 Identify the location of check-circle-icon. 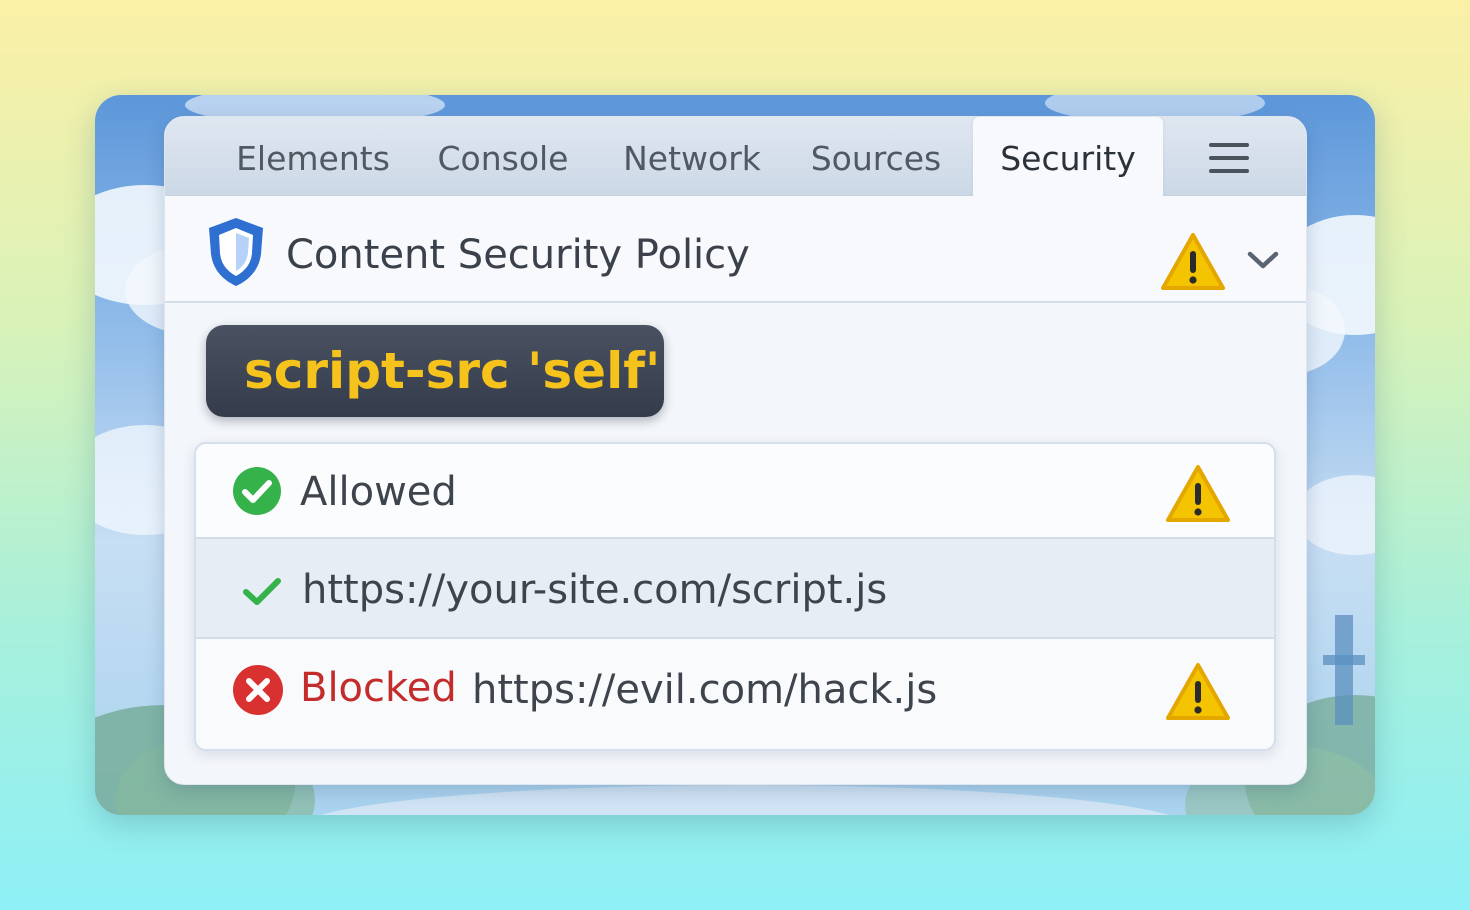
(257, 491).